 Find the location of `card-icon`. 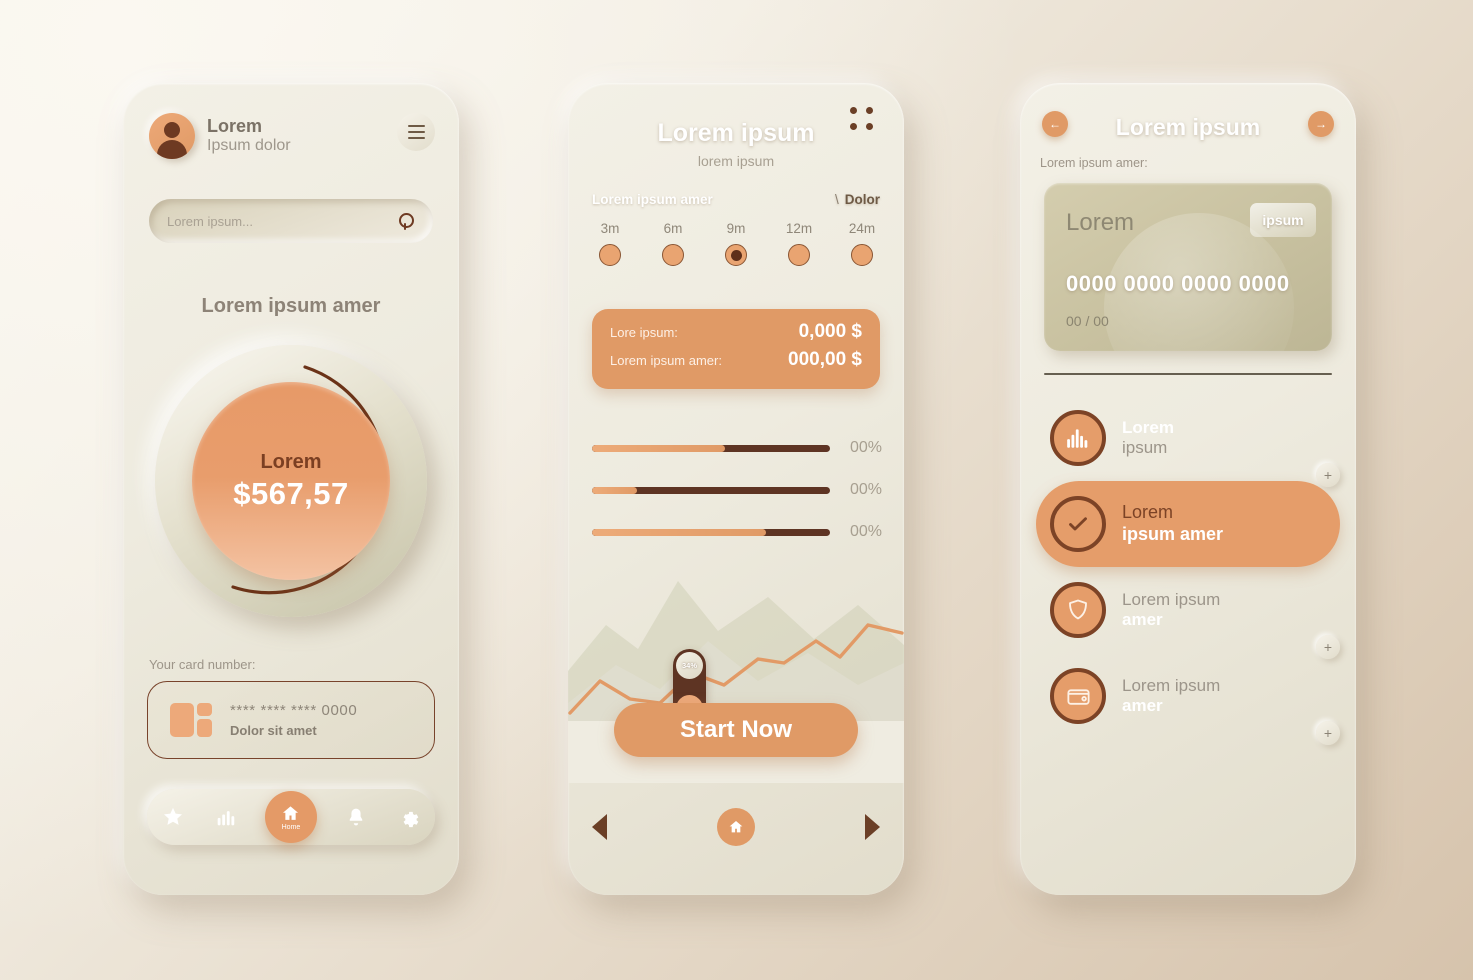

card-icon is located at coordinates (191, 720).